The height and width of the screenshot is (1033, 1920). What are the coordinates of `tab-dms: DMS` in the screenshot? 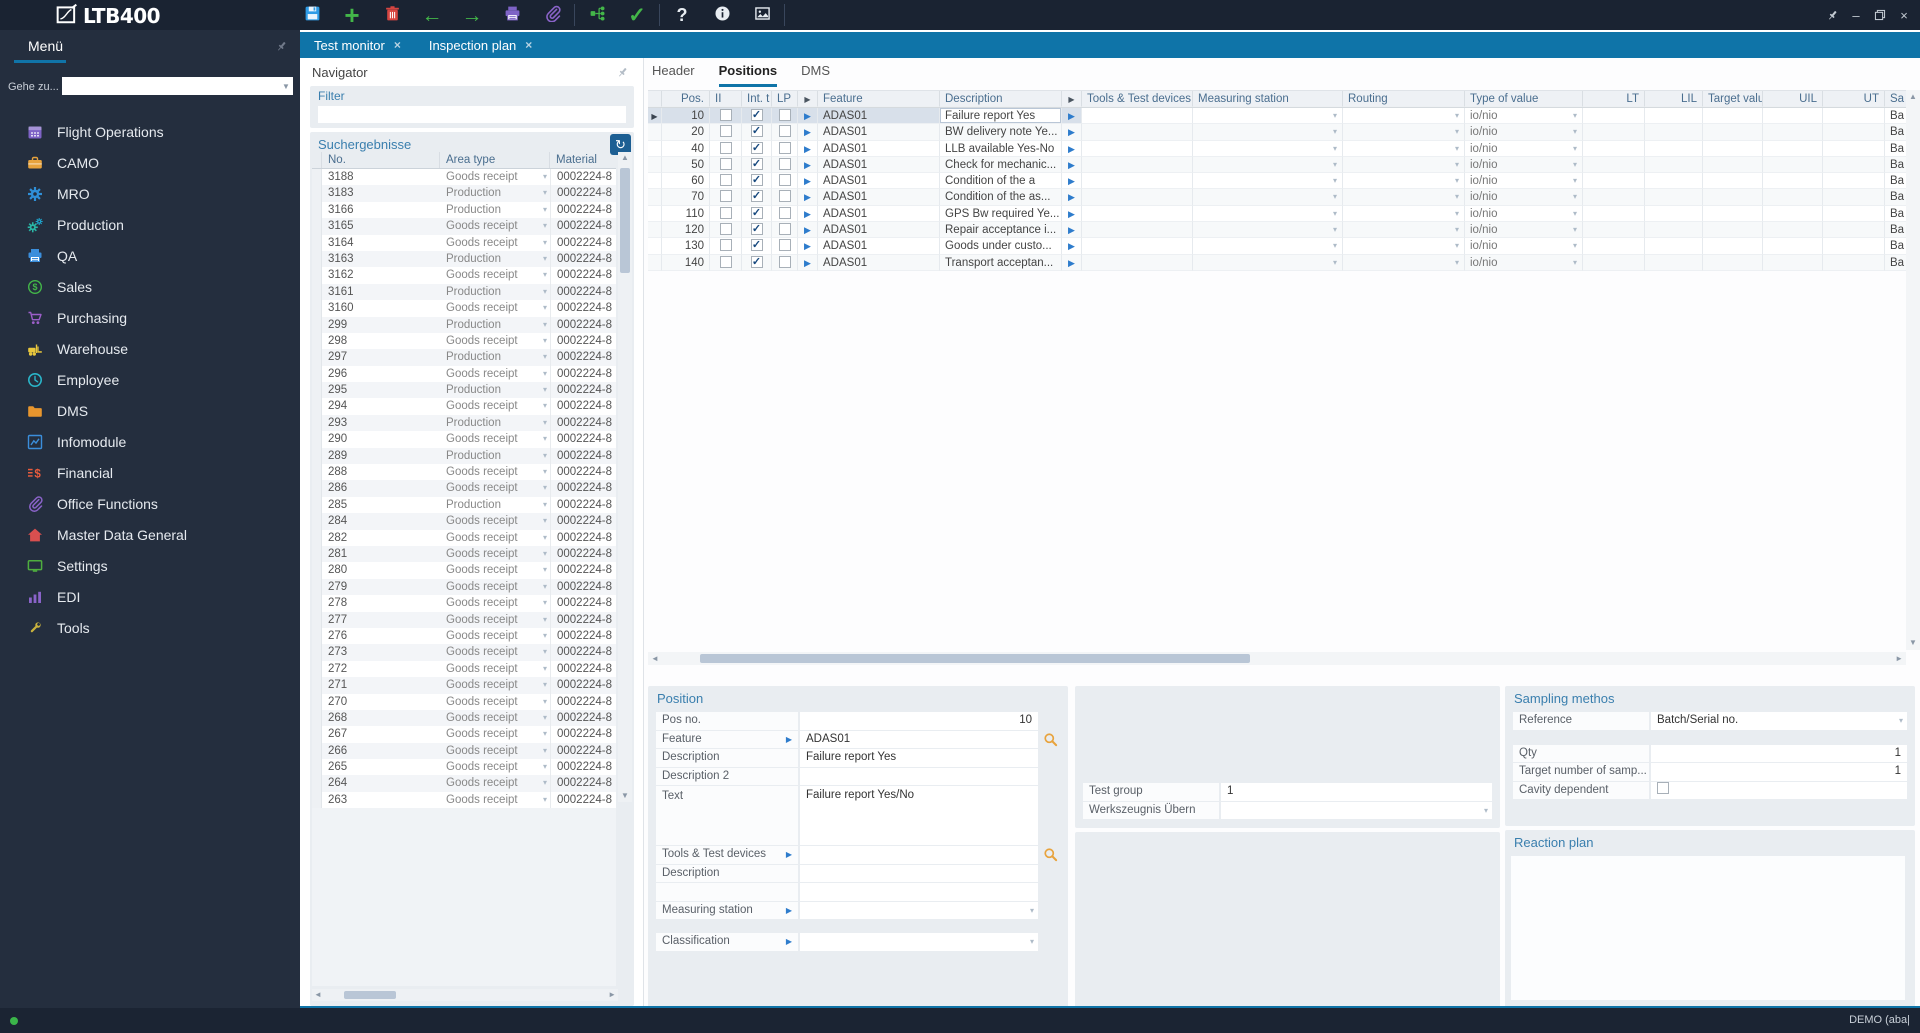 It's located at (815, 75).